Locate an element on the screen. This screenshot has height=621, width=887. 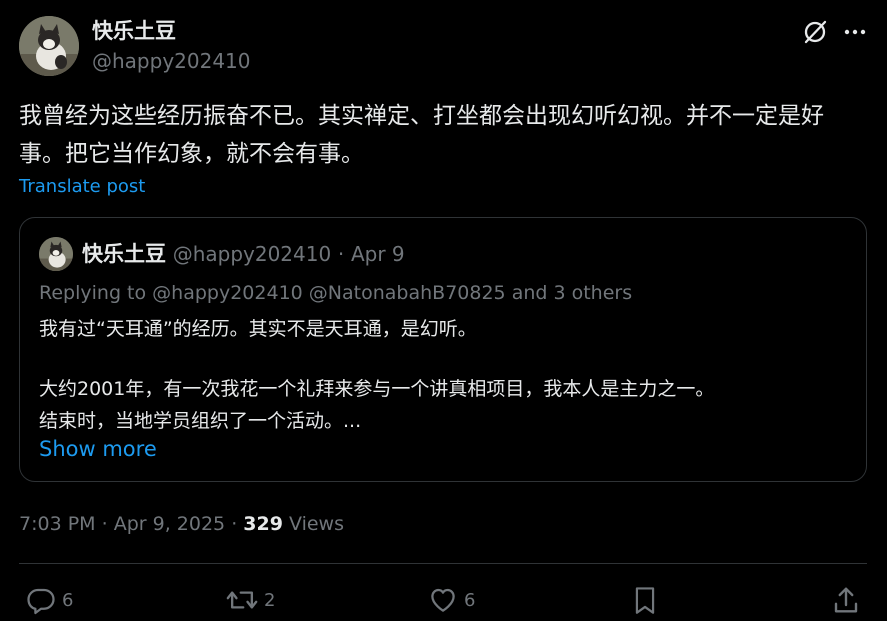
more-dots-icon is located at coordinates (855, 32).